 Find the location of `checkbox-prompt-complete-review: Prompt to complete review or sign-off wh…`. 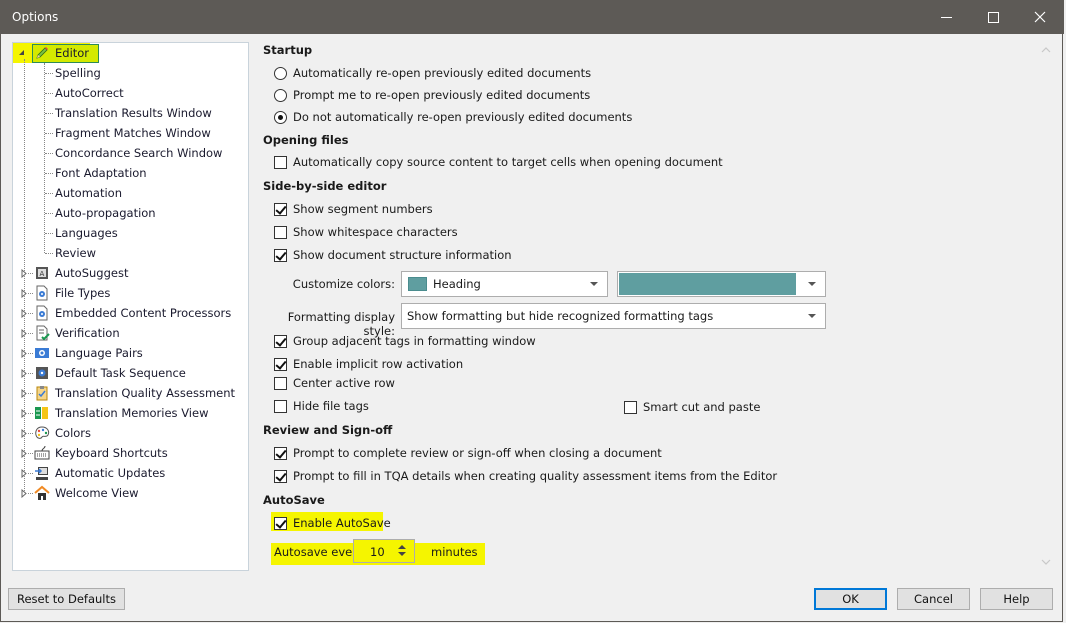

checkbox-prompt-complete-review: Prompt to complete review or sign-off wh… is located at coordinates (468, 453).